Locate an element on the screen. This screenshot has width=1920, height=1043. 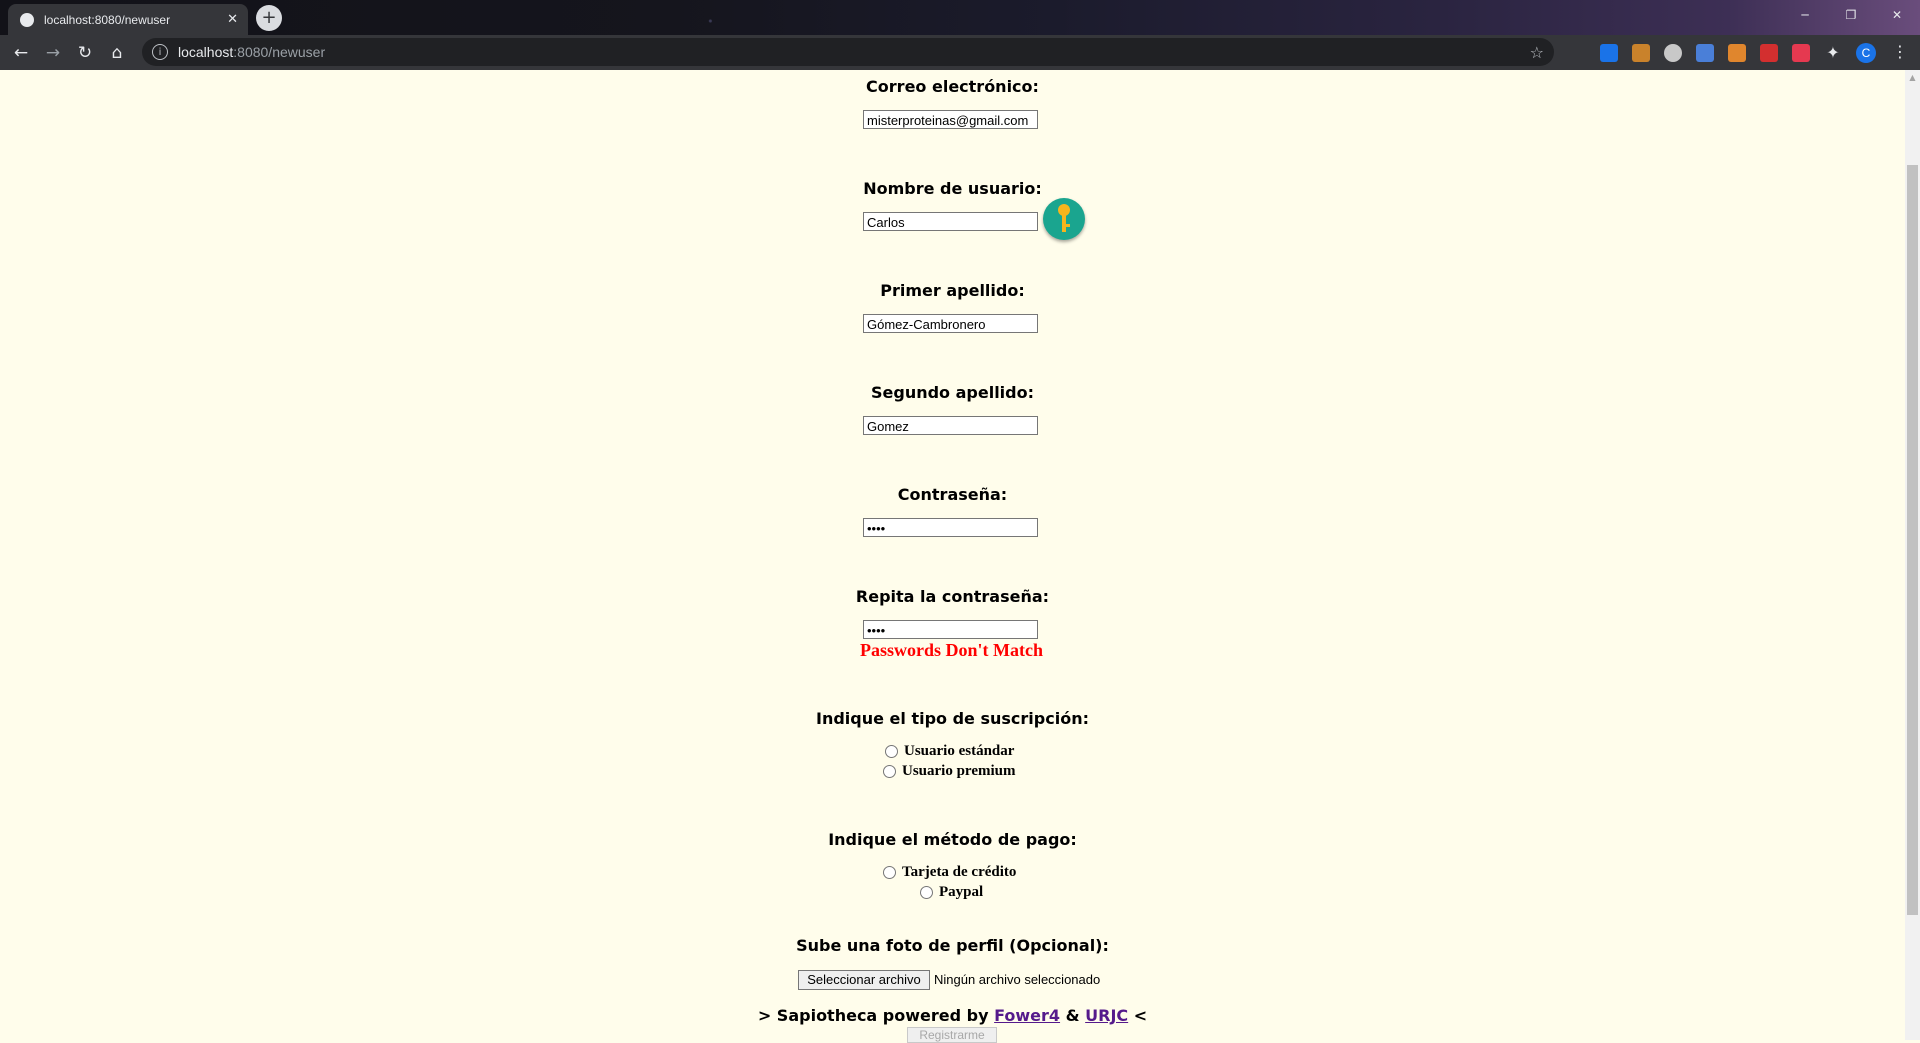
reload-icon: ↻ is located at coordinates (85, 53).